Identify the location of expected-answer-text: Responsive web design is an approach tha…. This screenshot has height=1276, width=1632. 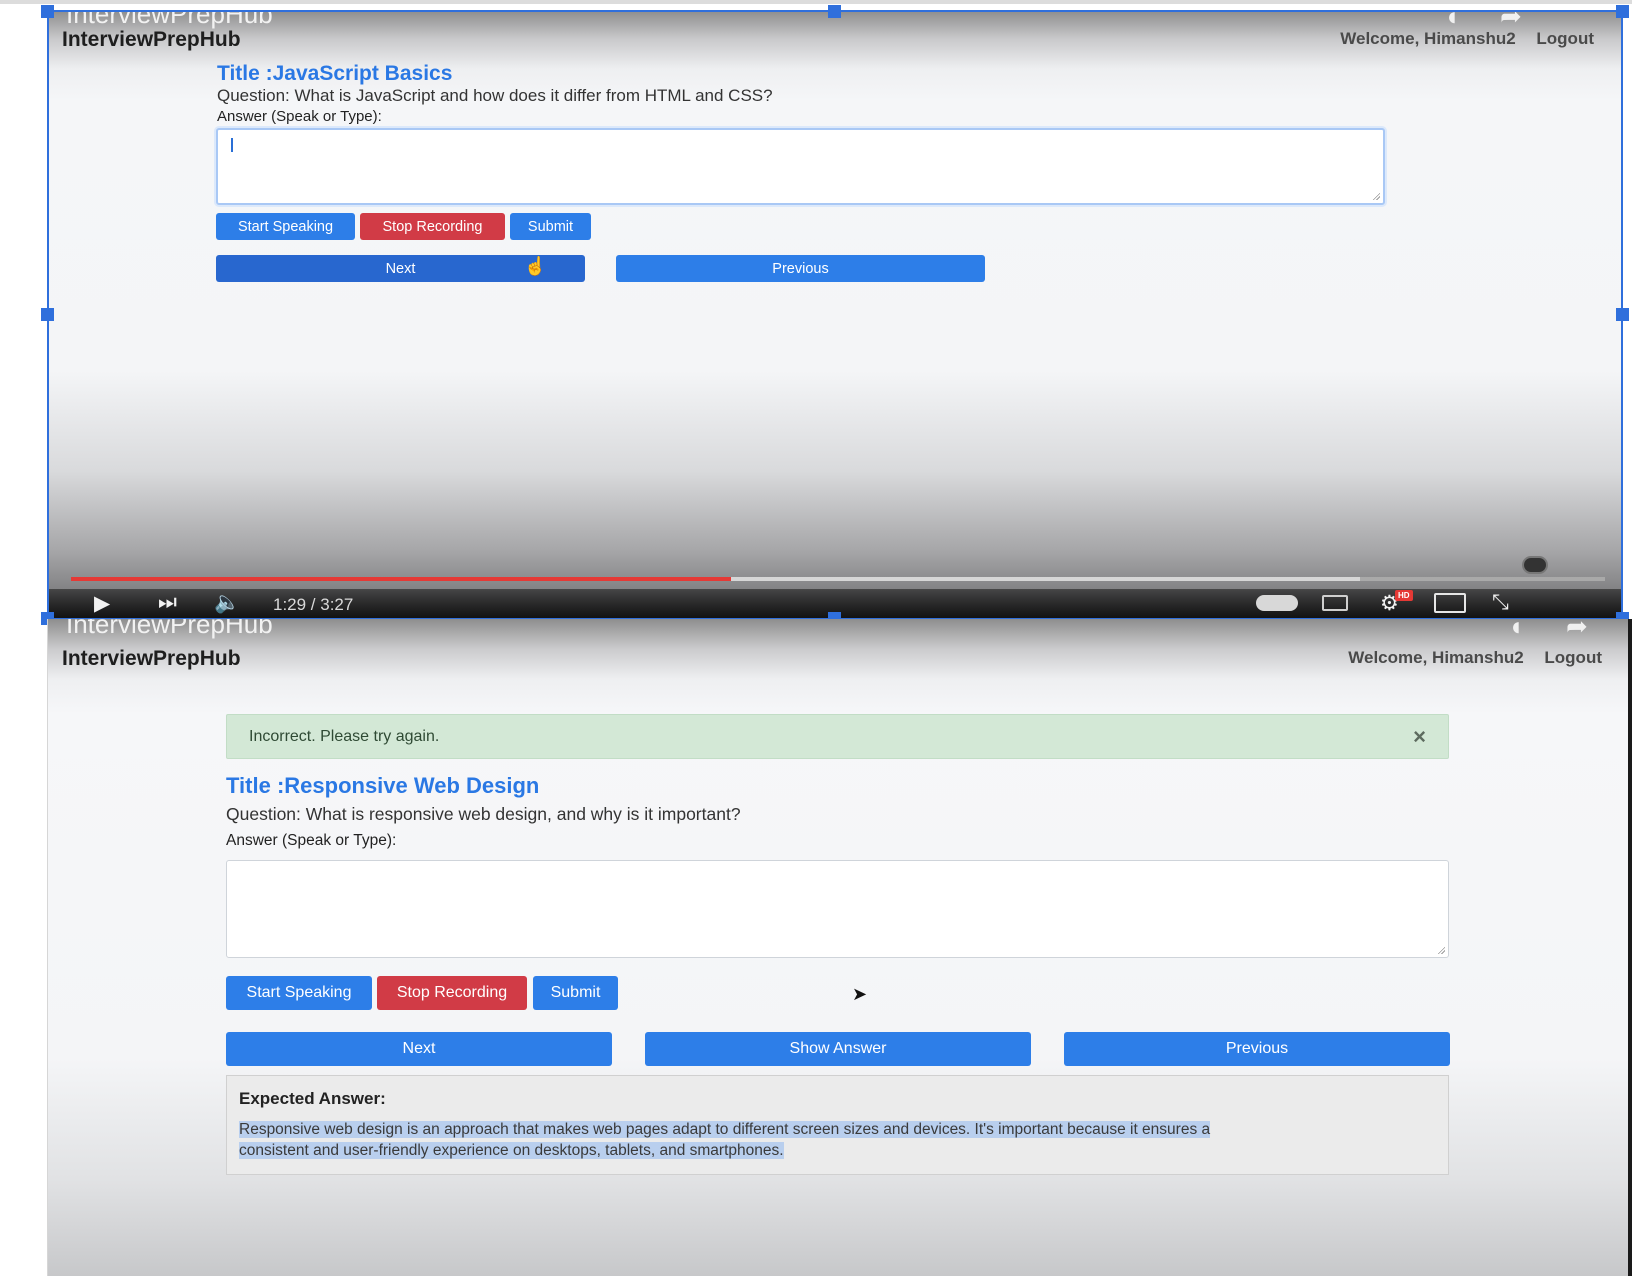
(834, 1140).